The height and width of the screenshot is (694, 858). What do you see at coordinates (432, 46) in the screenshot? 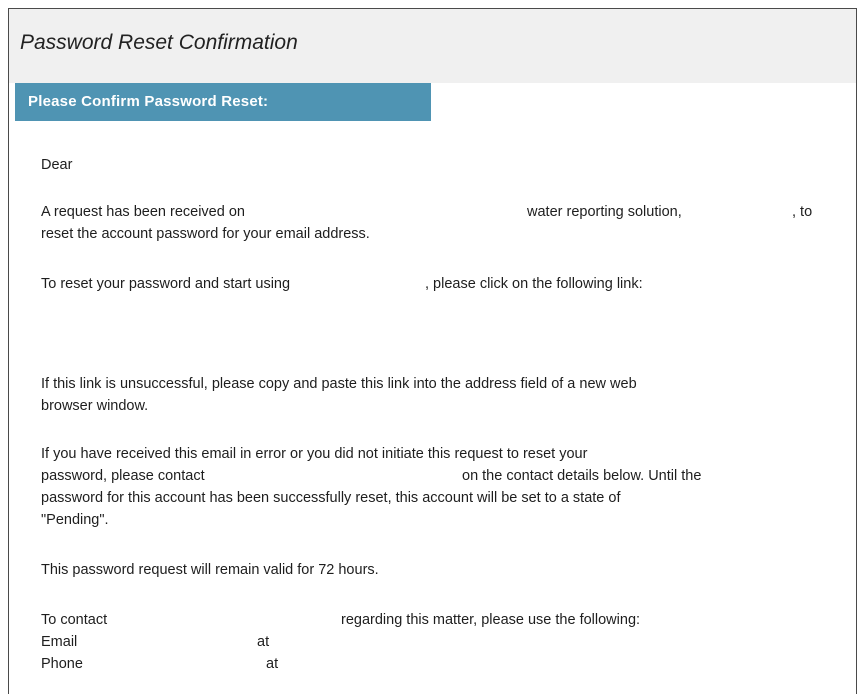
I see `header-bar: Password Reset Confirmation` at bounding box center [432, 46].